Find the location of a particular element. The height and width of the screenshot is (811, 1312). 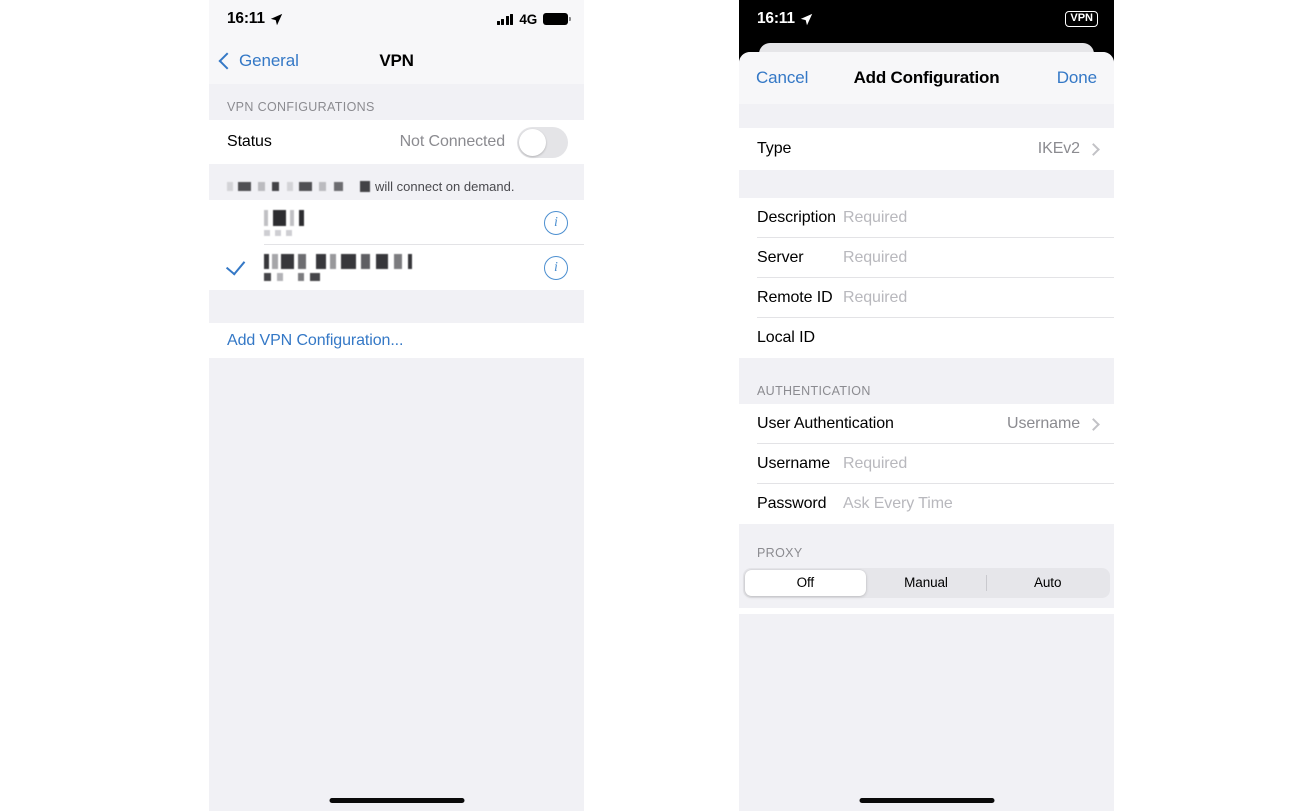

group-spacer-after-proxy is located at coordinates (926, 603).